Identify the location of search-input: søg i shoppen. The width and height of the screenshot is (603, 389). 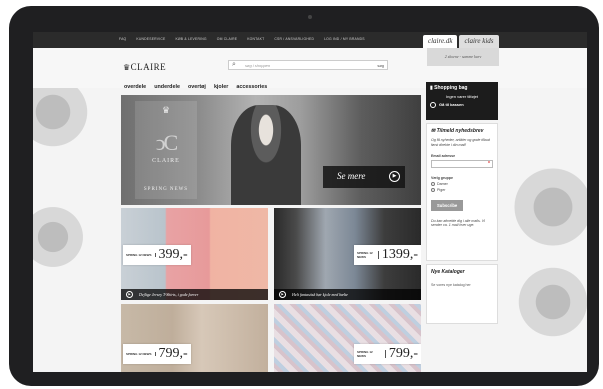
(257, 65).